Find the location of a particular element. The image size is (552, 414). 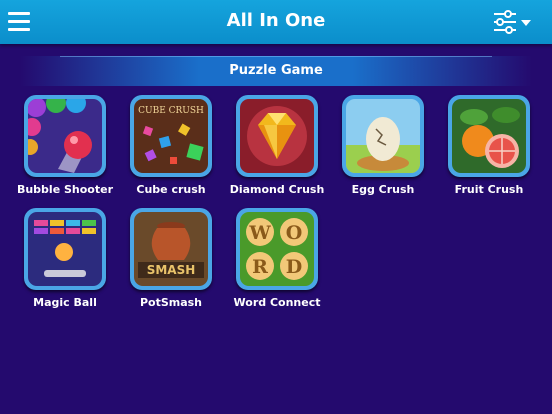

game-tile-magic-ball: Magic Ball is located at coordinates (65, 264).